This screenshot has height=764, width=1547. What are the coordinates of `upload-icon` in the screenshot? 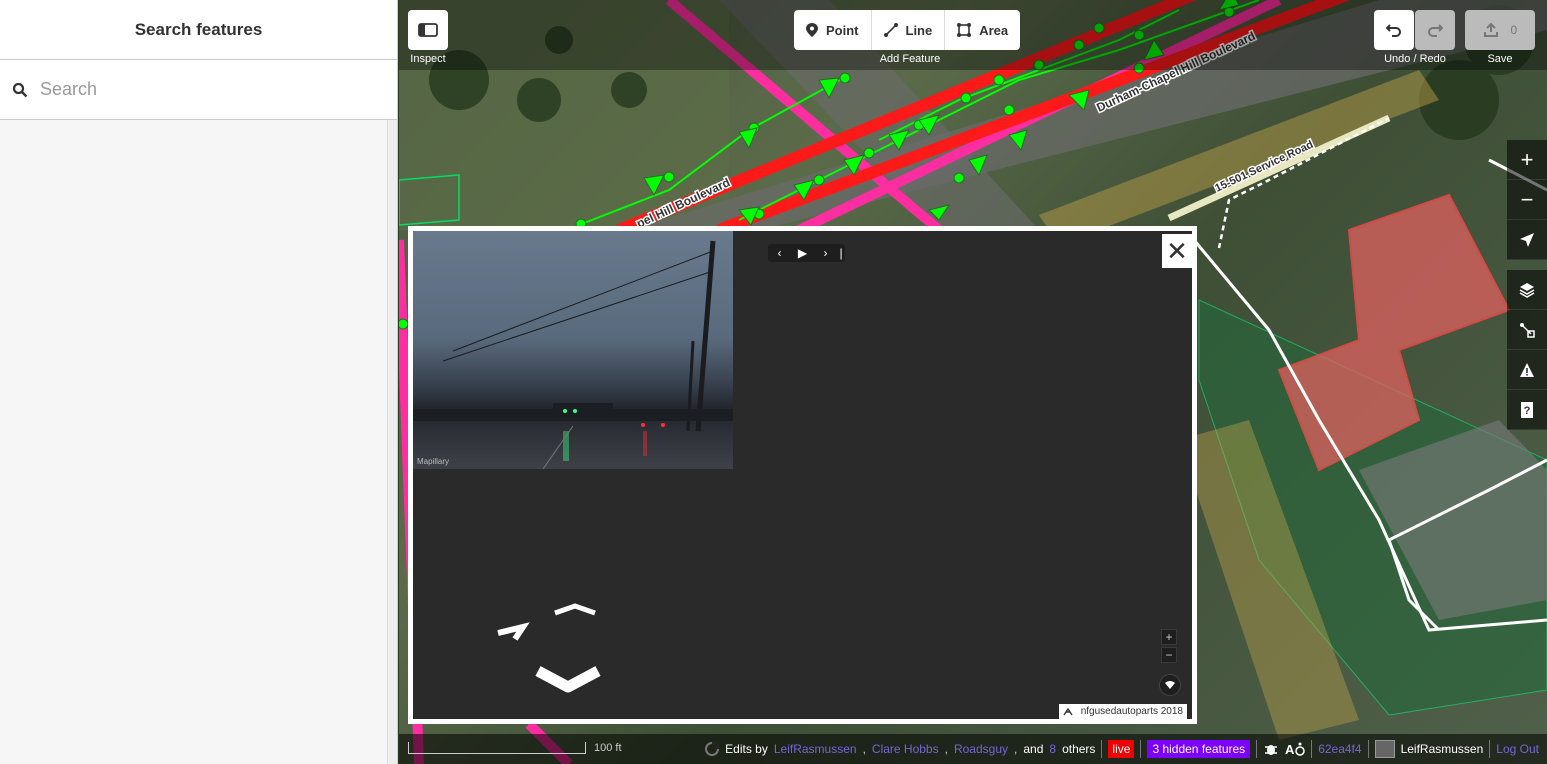 It's located at (1490, 29).